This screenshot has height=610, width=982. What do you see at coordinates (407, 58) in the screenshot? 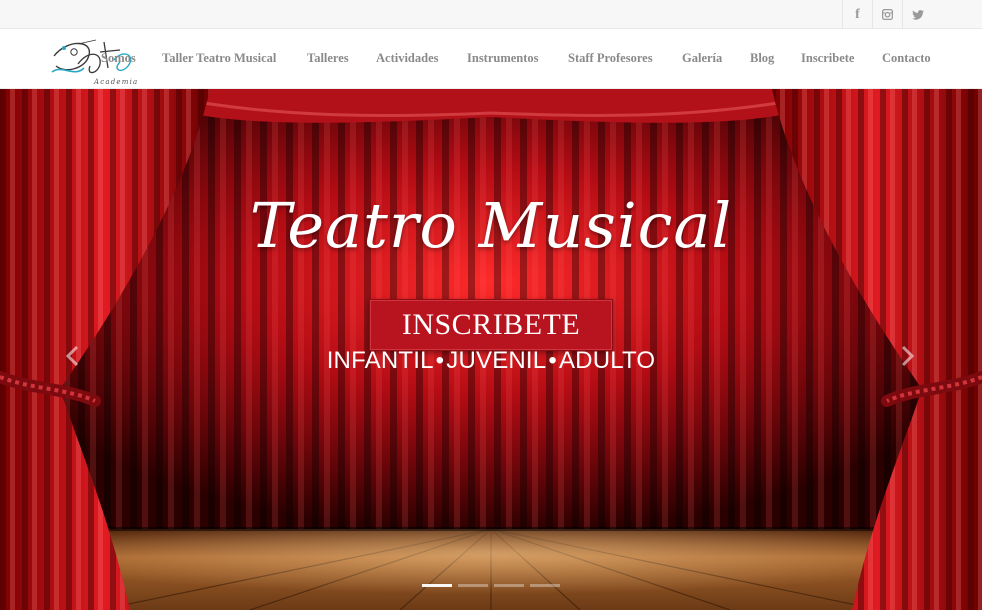
I see `nav-item-actividades: Actividades` at bounding box center [407, 58].